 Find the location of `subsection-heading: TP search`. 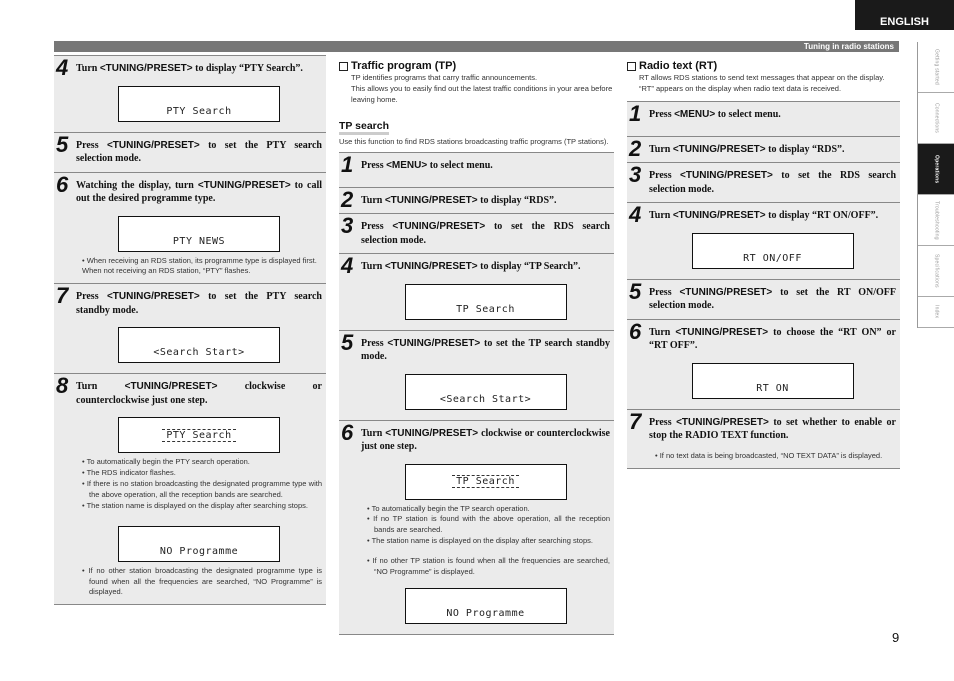

subsection-heading: TP search is located at coordinates (364, 127).